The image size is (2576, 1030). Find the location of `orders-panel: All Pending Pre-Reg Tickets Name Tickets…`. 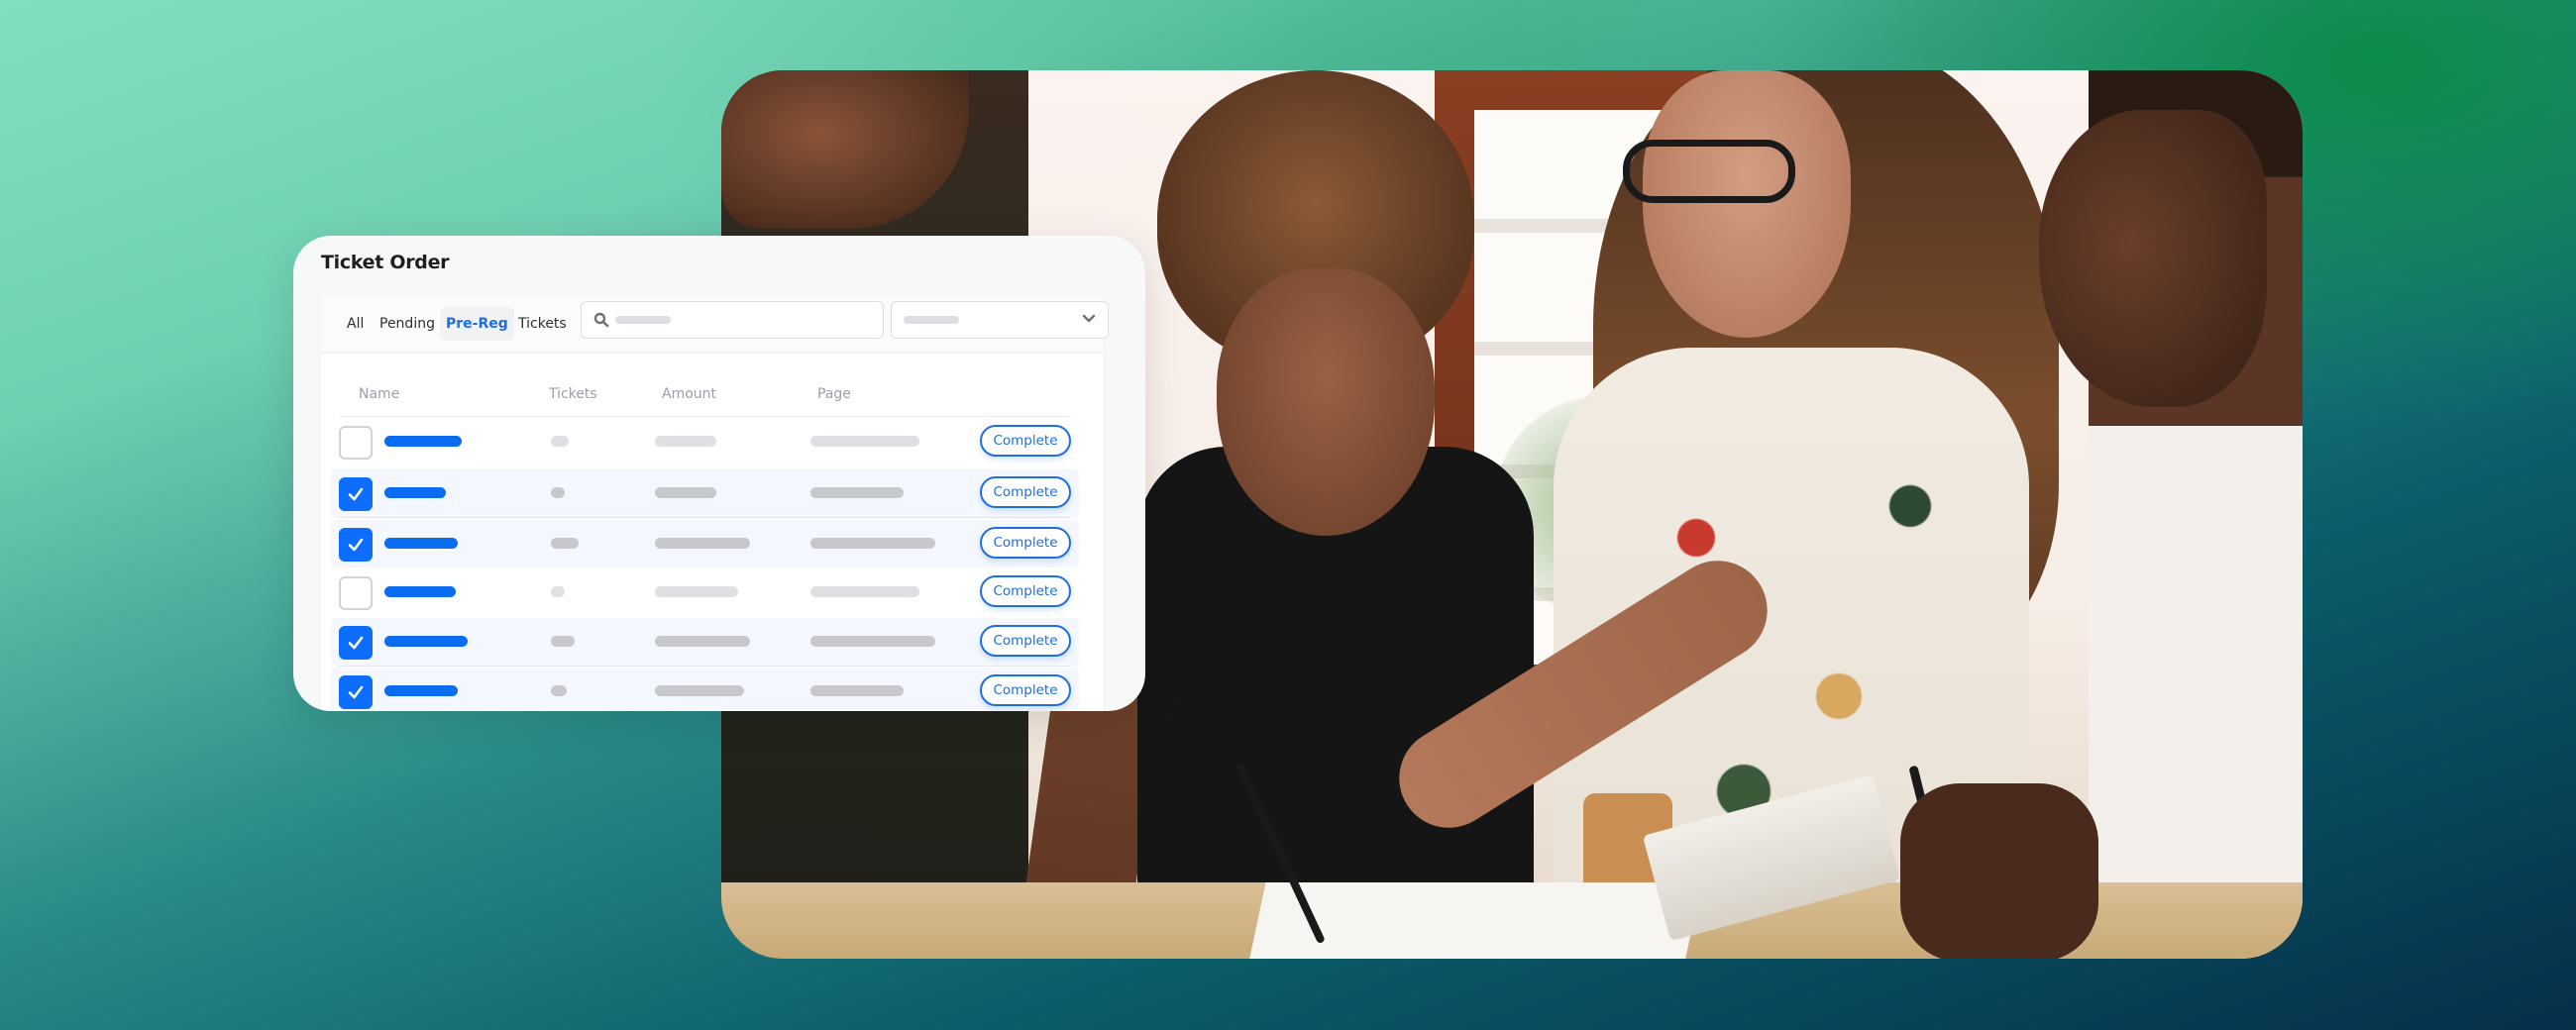

orders-panel: All Pending Pre-Reg Tickets Name Tickets… is located at coordinates (715, 503).